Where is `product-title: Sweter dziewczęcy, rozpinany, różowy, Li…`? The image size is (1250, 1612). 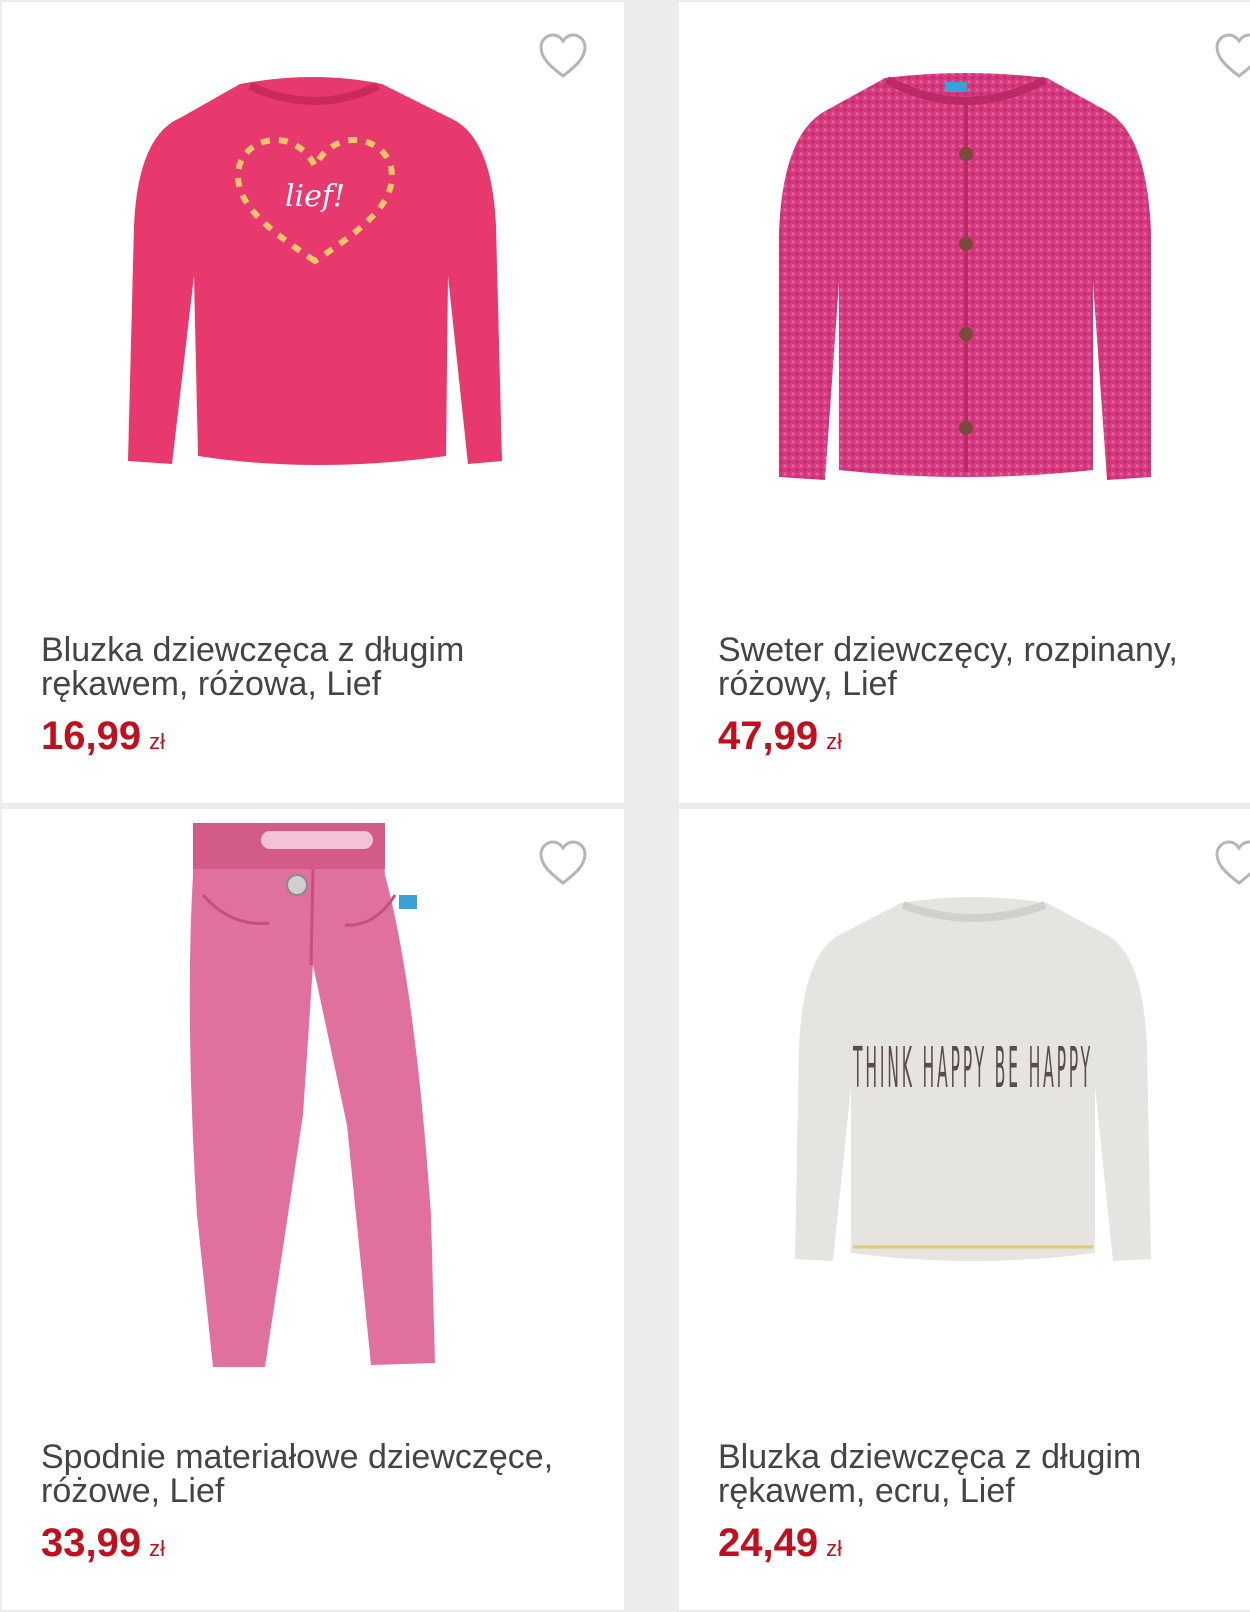 product-title: Sweter dziewczęcy, rozpinany, różowy, Li… is located at coordinates (968, 667).